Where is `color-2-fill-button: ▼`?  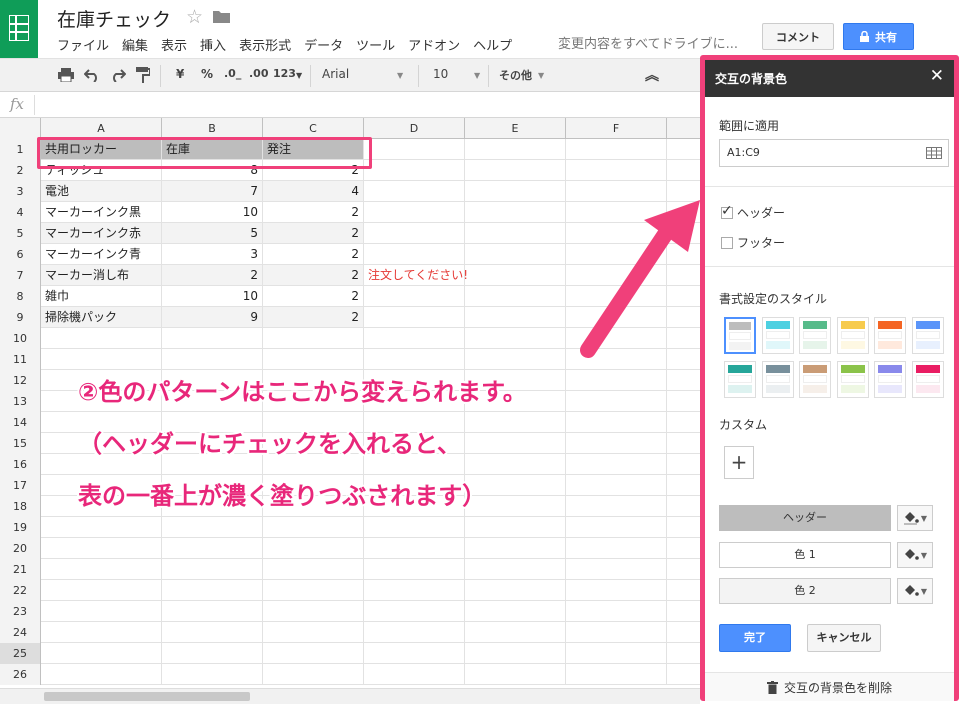
color-2-fill-button: ▼ is located at coordinates (915, 591).